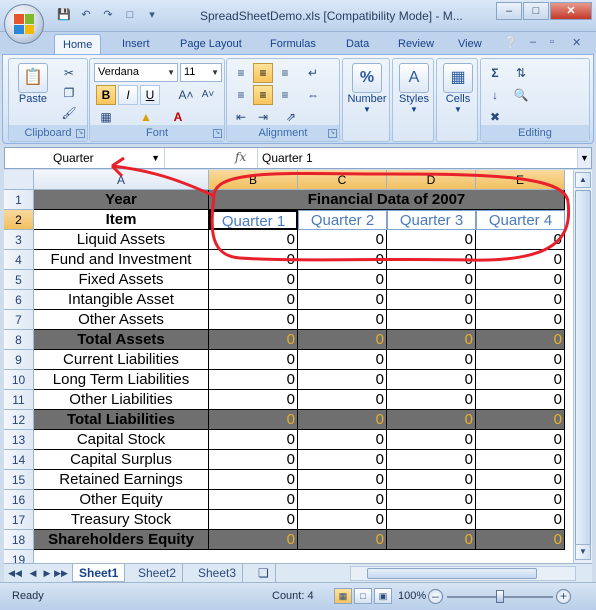 The height and width of the screenshot is (610, 596). Describe the element at coordinates (495, 117) in the screenshot. I see `clear-icon: ✖` at that location.